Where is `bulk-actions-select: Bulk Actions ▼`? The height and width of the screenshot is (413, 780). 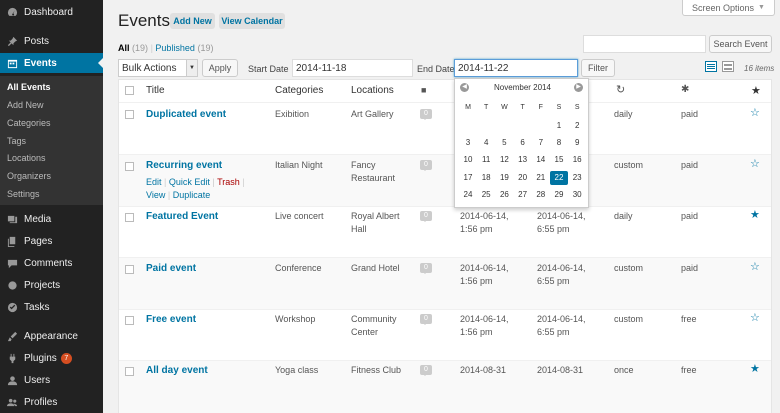 bulk-actions-select: Bulk Actions ▼ is located at coordinates (158, 68).